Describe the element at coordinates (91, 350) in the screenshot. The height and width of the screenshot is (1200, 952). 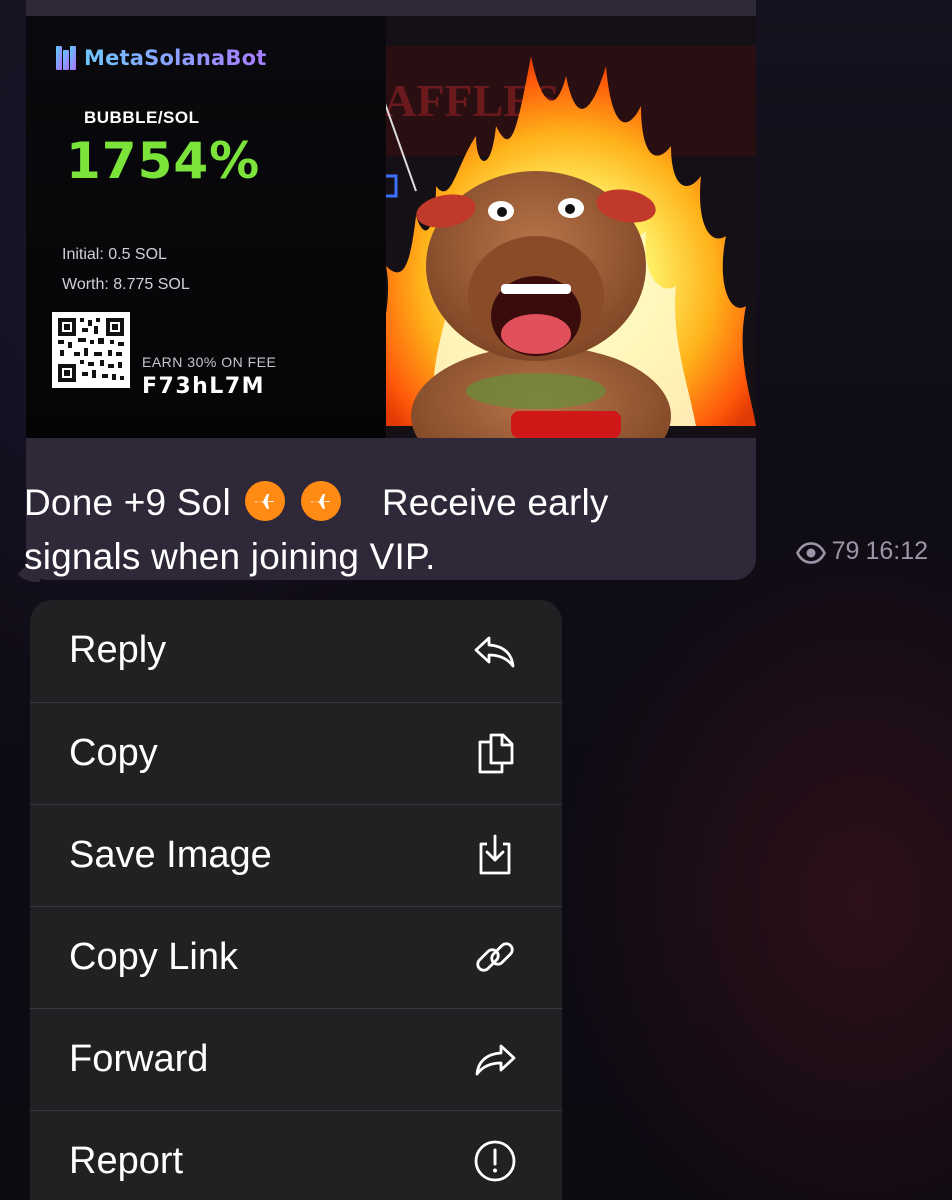
I see `qr-code` at that location.